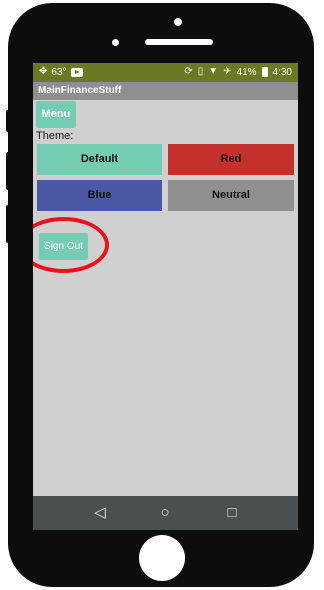 The image size is (324, 590). Describe the element at coordinates (100, 513) in the screenshot. I see `back-icon: ◁` at that location.